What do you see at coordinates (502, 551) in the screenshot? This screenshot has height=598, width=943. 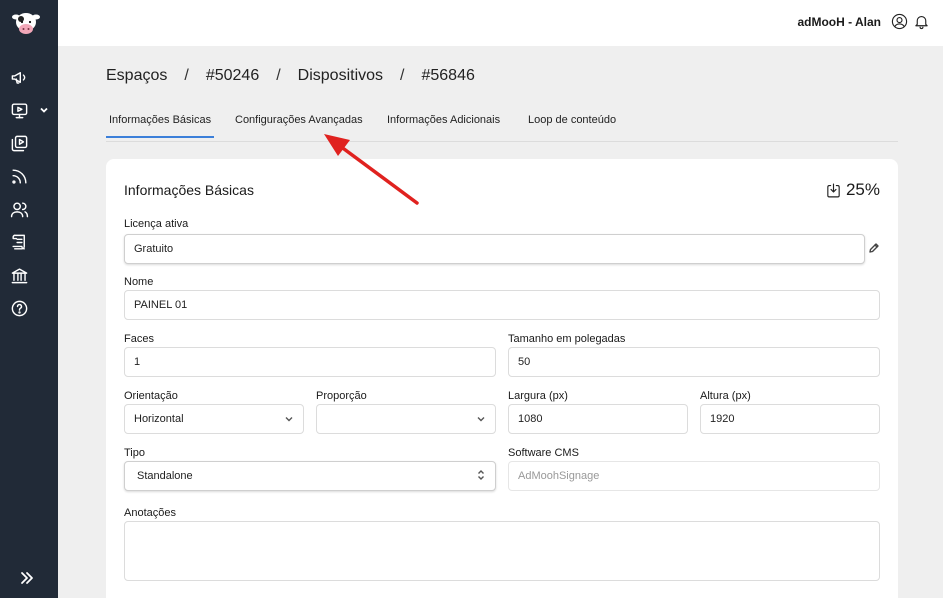 I see `notes-textarea` at bounding box center [502, 551].